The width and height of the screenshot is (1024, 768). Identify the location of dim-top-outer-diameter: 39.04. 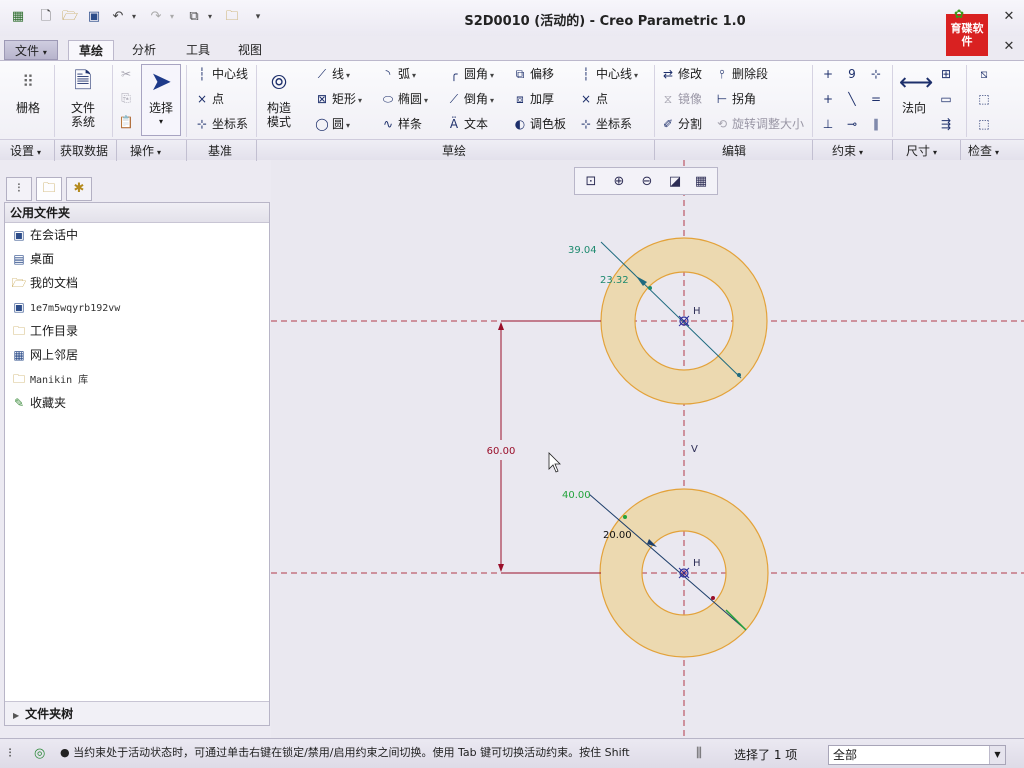
(582, 250).